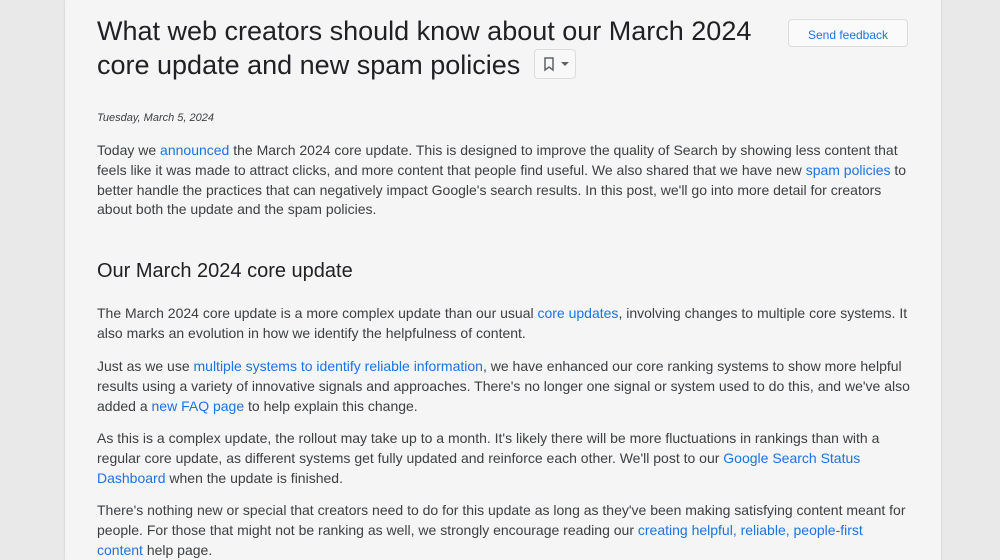 The image size is (1000, 560). I want to click on announced-link: announced, so click(194, 150).